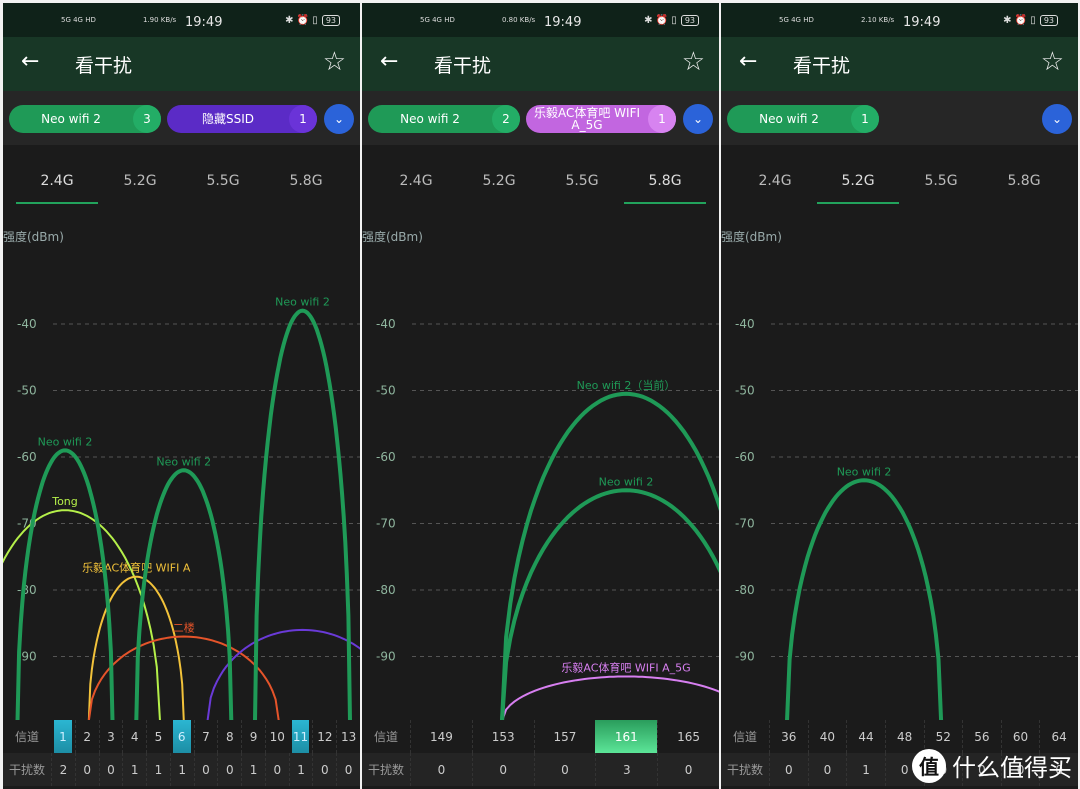  I want to click on watermark-circle: 值, so click(929, 765).